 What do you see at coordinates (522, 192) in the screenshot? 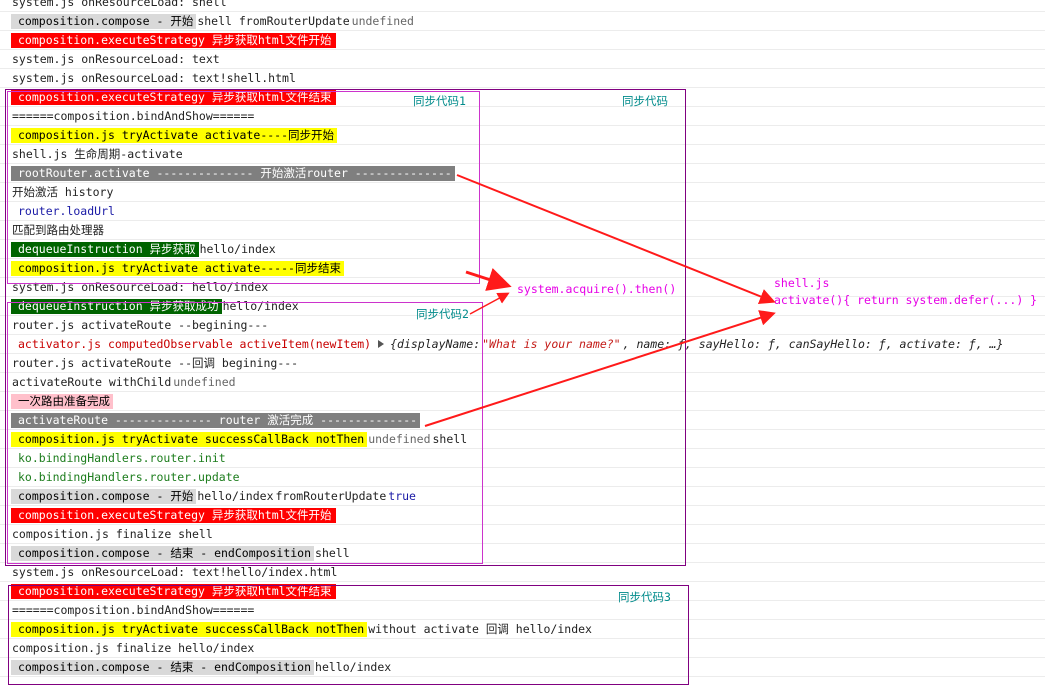
I see `console-line: 开始激活 history` at bounding box center [522, 192].